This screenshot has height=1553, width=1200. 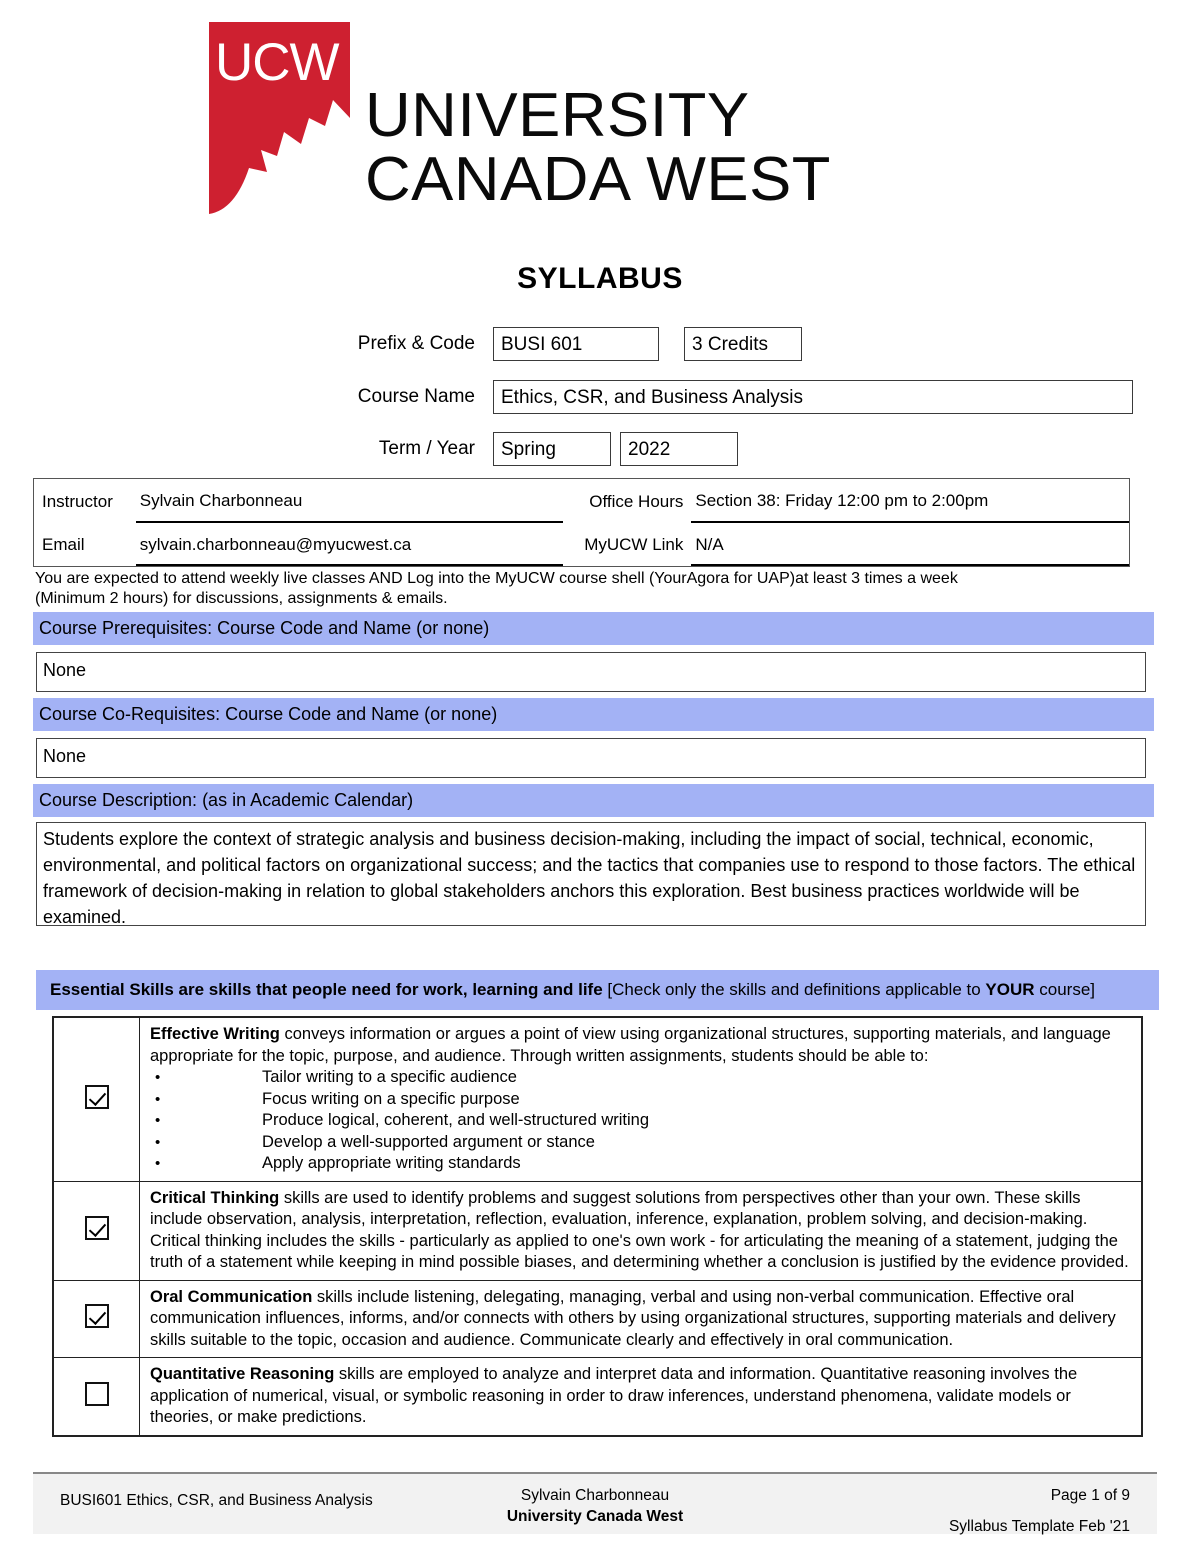 I want to click on footer-template: Syllabus Template Feb '21, so click(x=1039, y=1526).